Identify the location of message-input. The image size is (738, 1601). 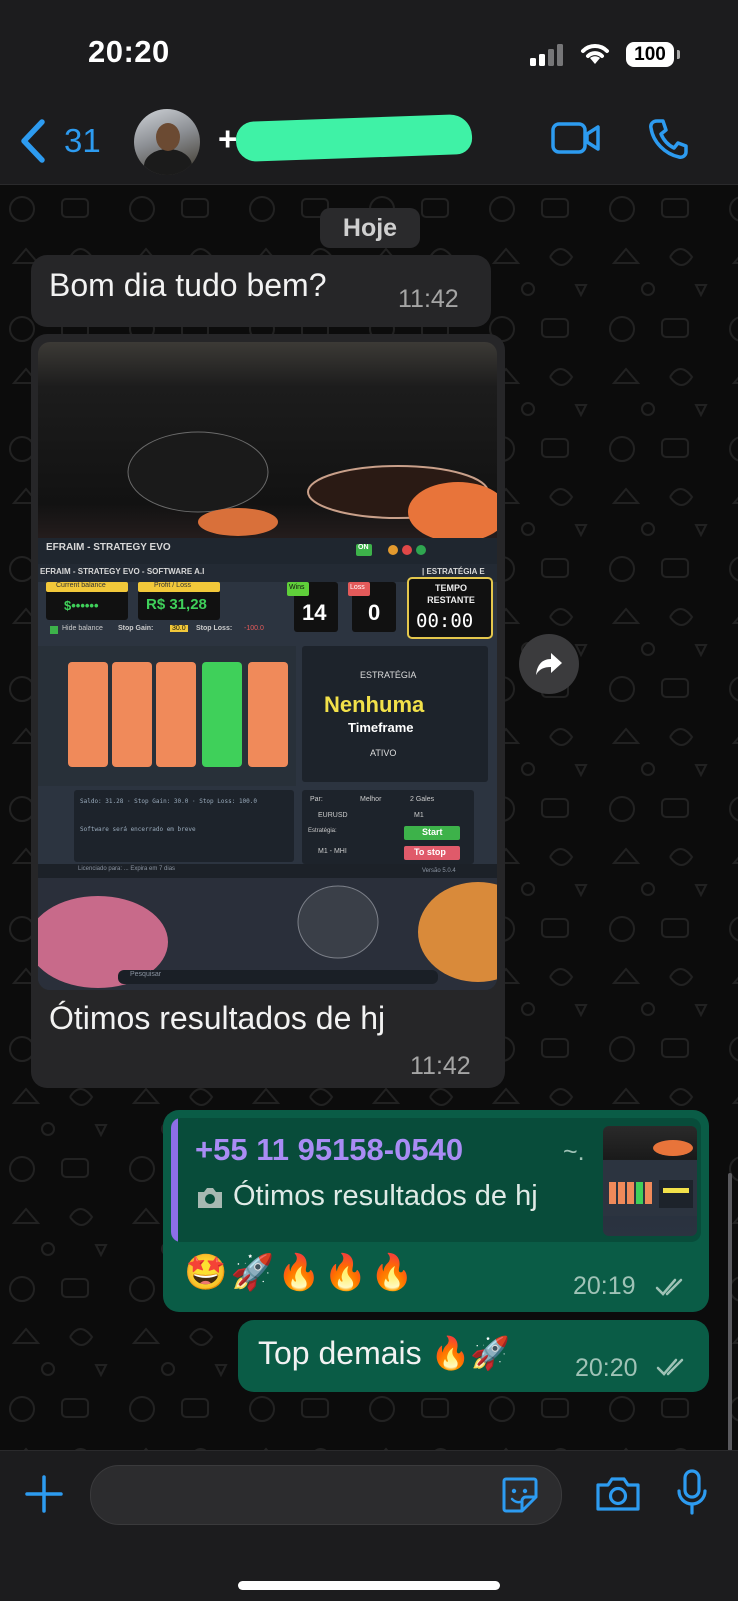
(326, 1495).